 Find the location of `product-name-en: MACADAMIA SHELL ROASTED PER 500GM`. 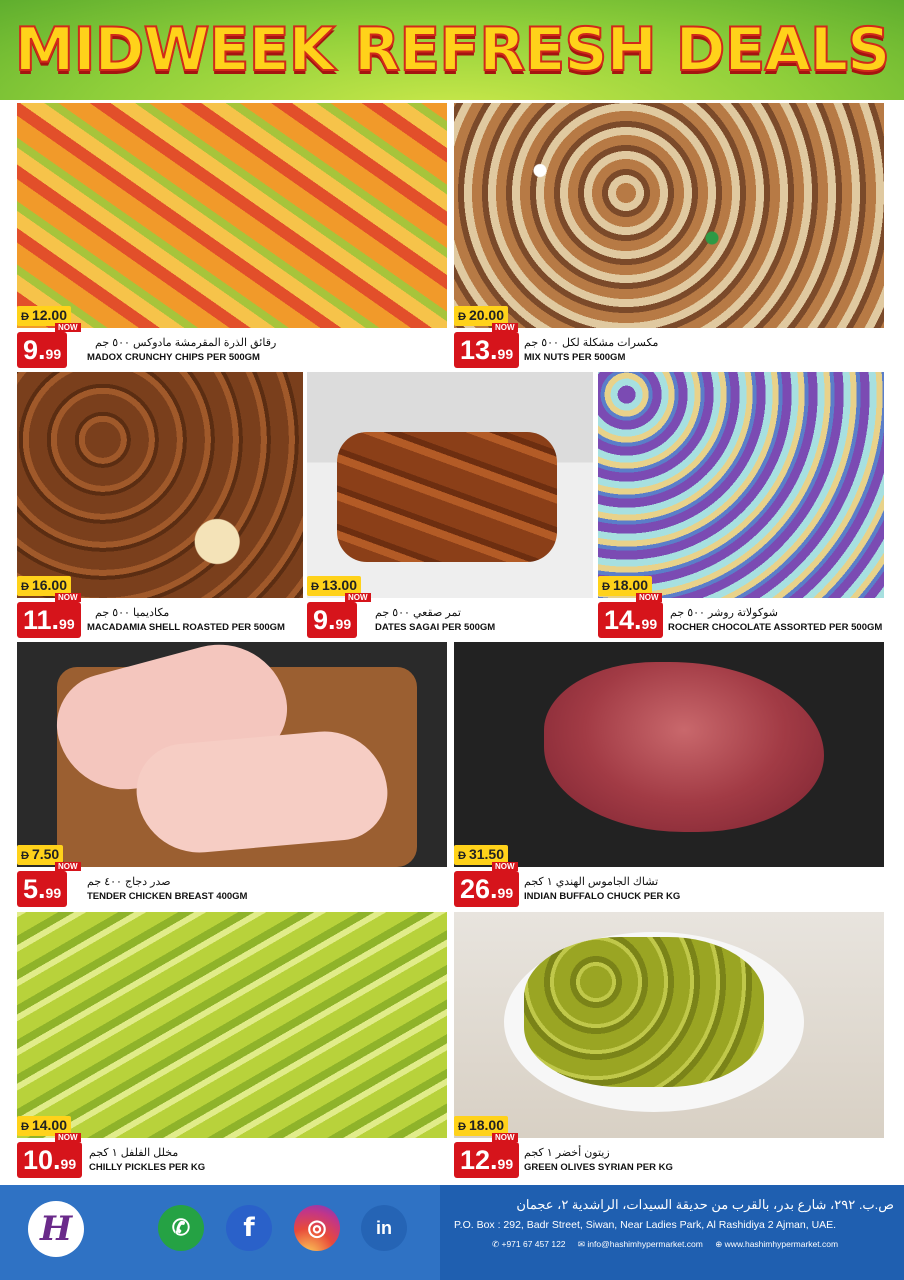

product-name-en: MACADAMIA SHELL ROASTED PER 500GM is located at coordinates (186, 627).